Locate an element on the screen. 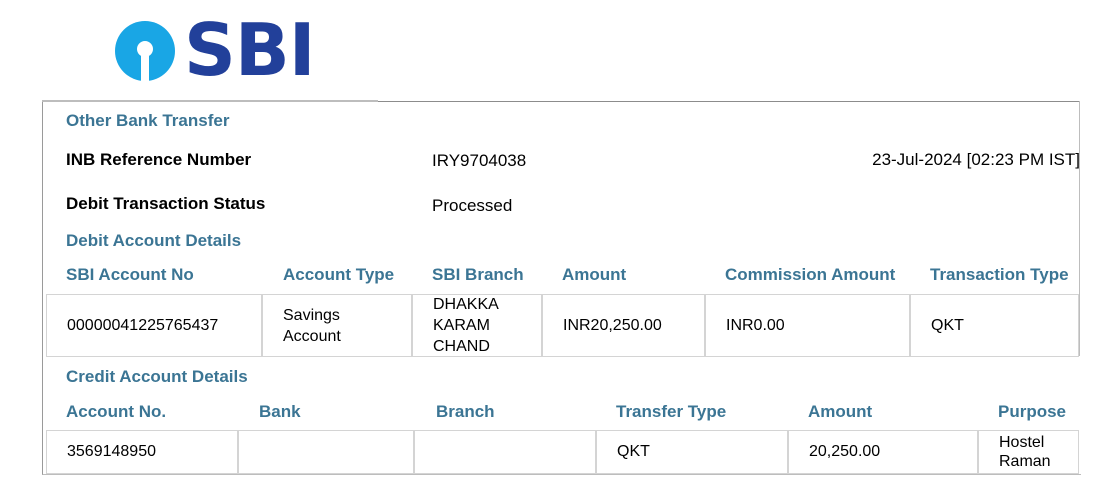 The width and height of the screenshot is (1100, 497). sbi-logo-text: SBI is located at coordinates (250, 50).